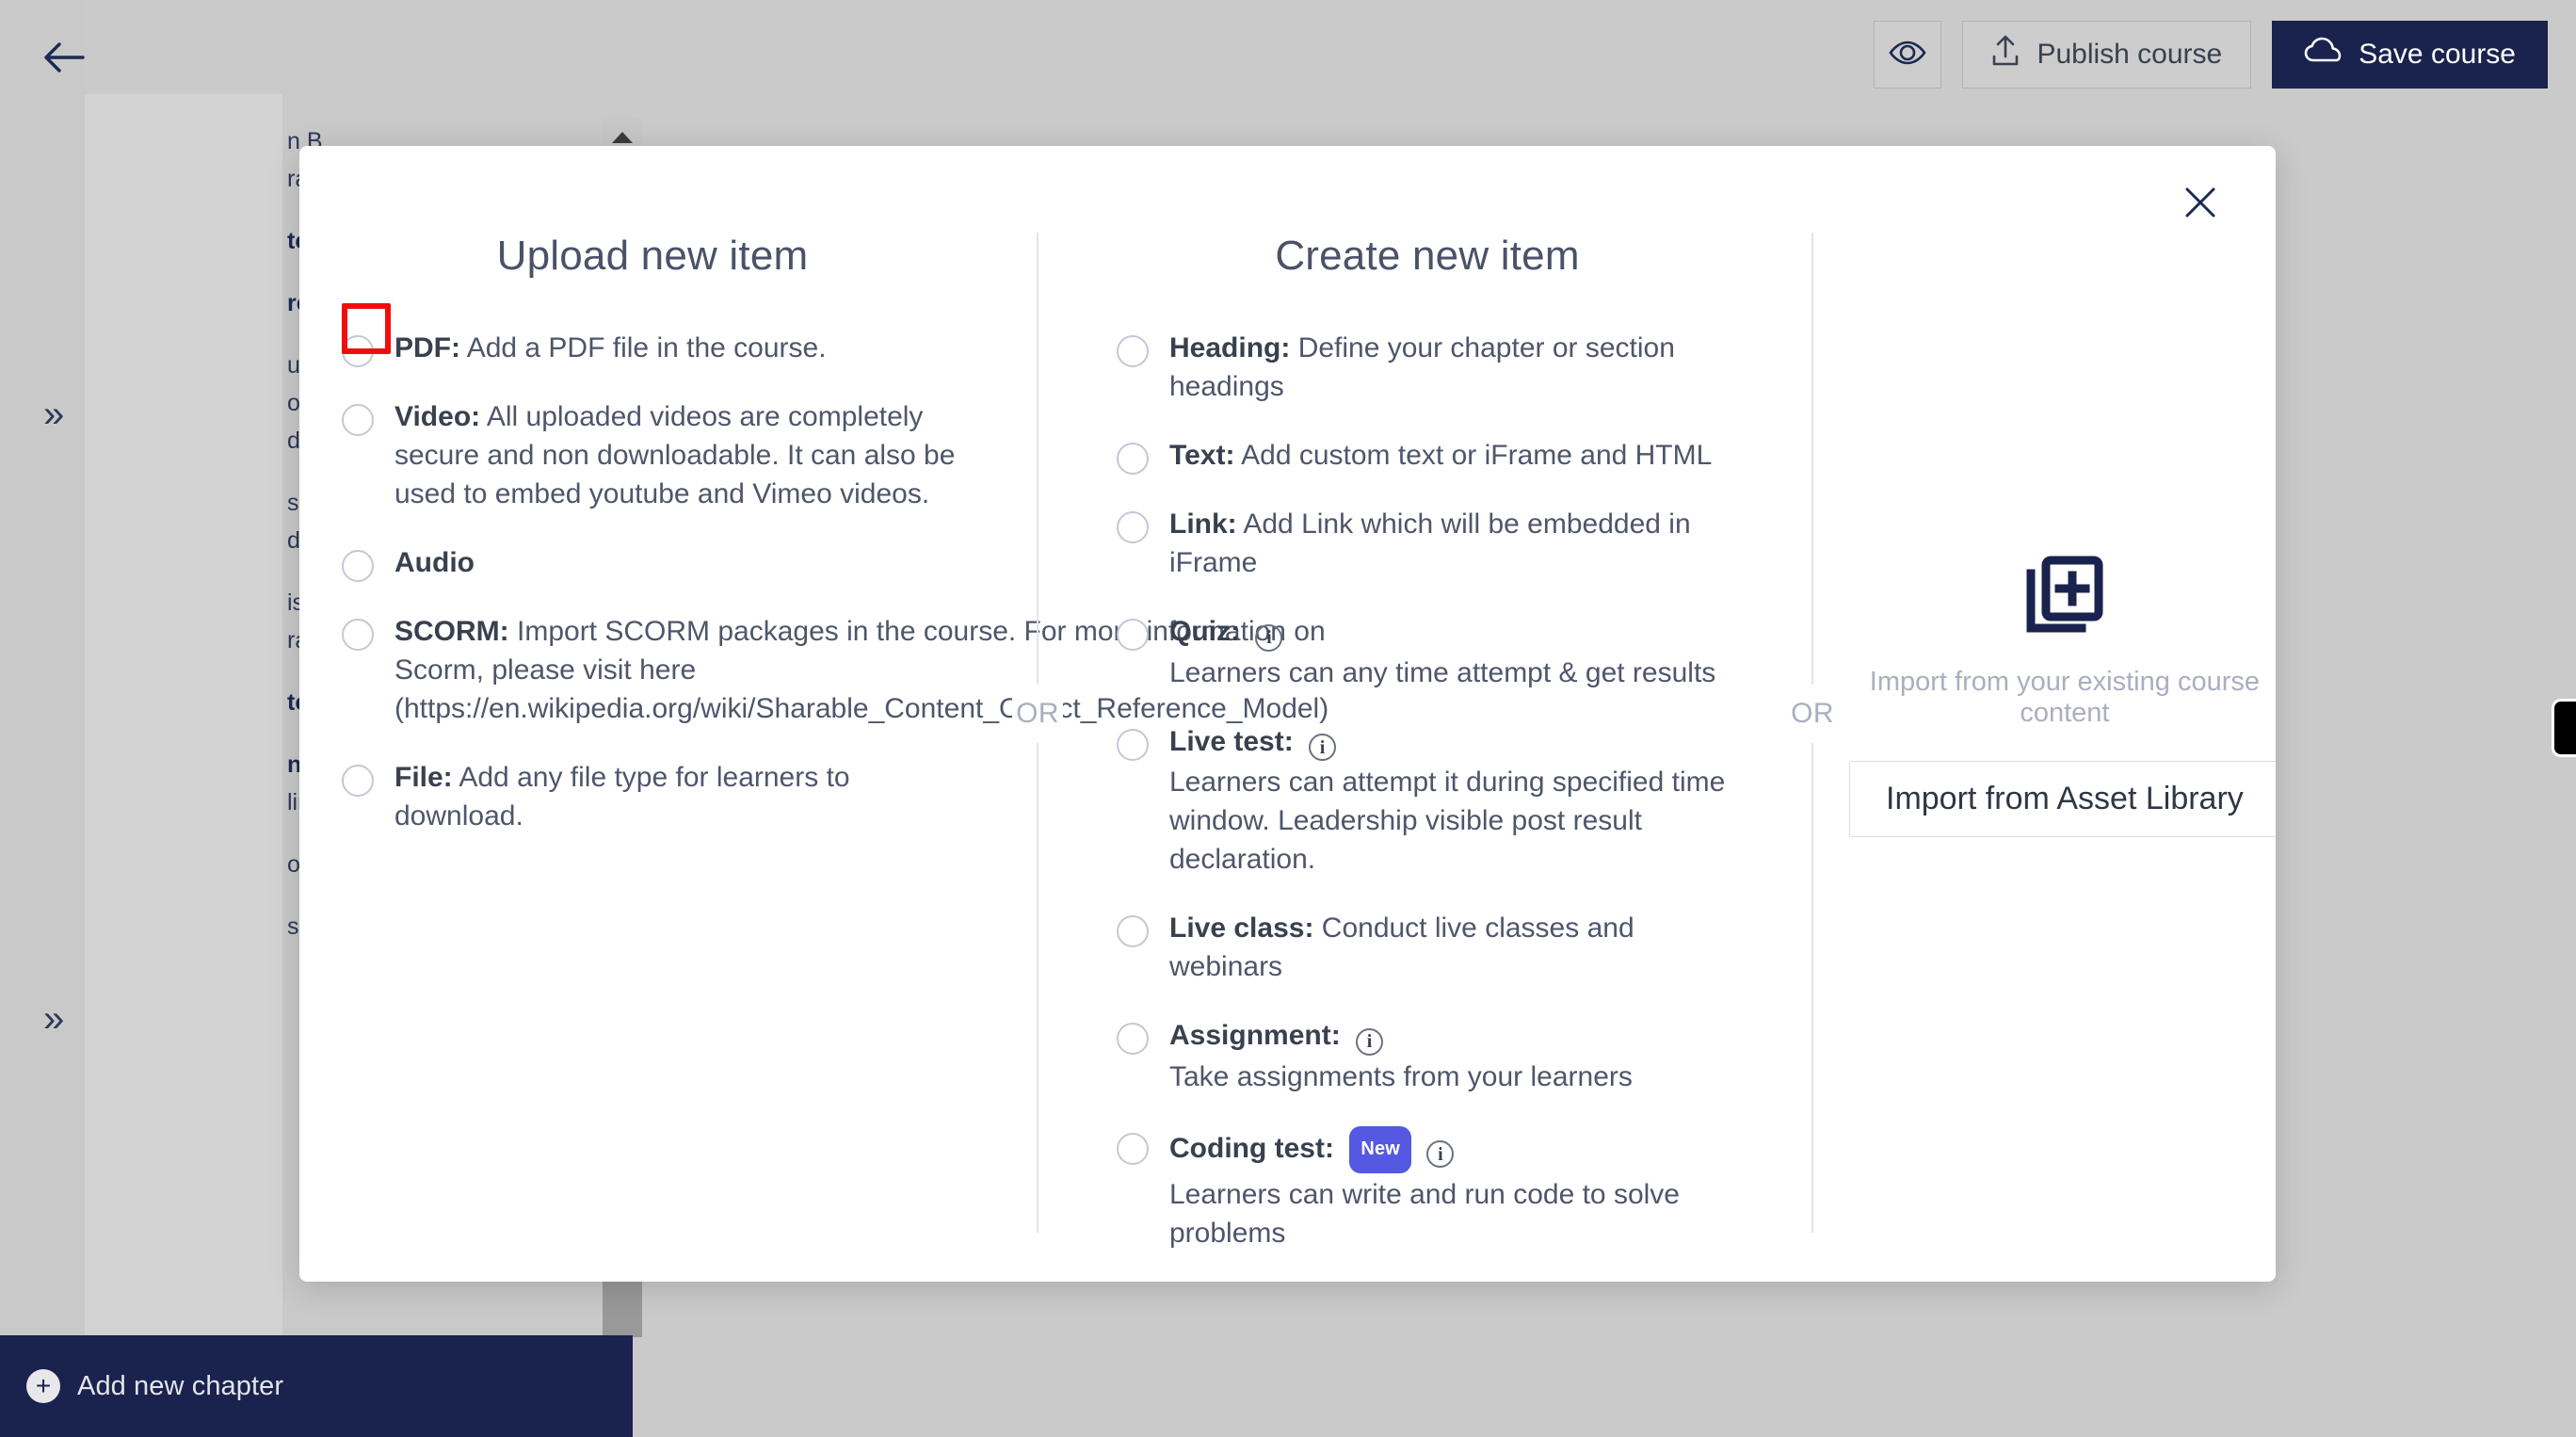 The height and width of the screenshot is (1437, 2576). What do you see at coordinates (358, 420) in the screenshot?
I see `video-radio` at bounding box center [358, 420].